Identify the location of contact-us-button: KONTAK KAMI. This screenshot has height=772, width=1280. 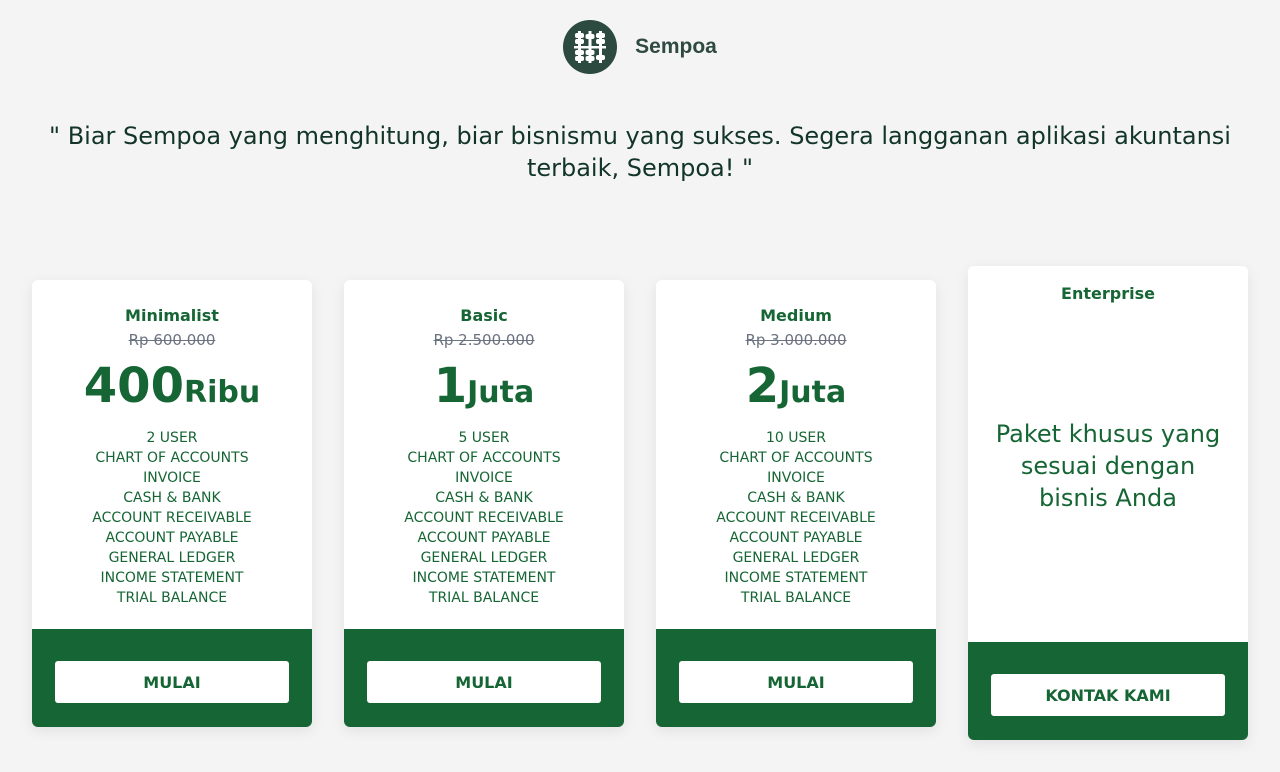
(1108, 695).